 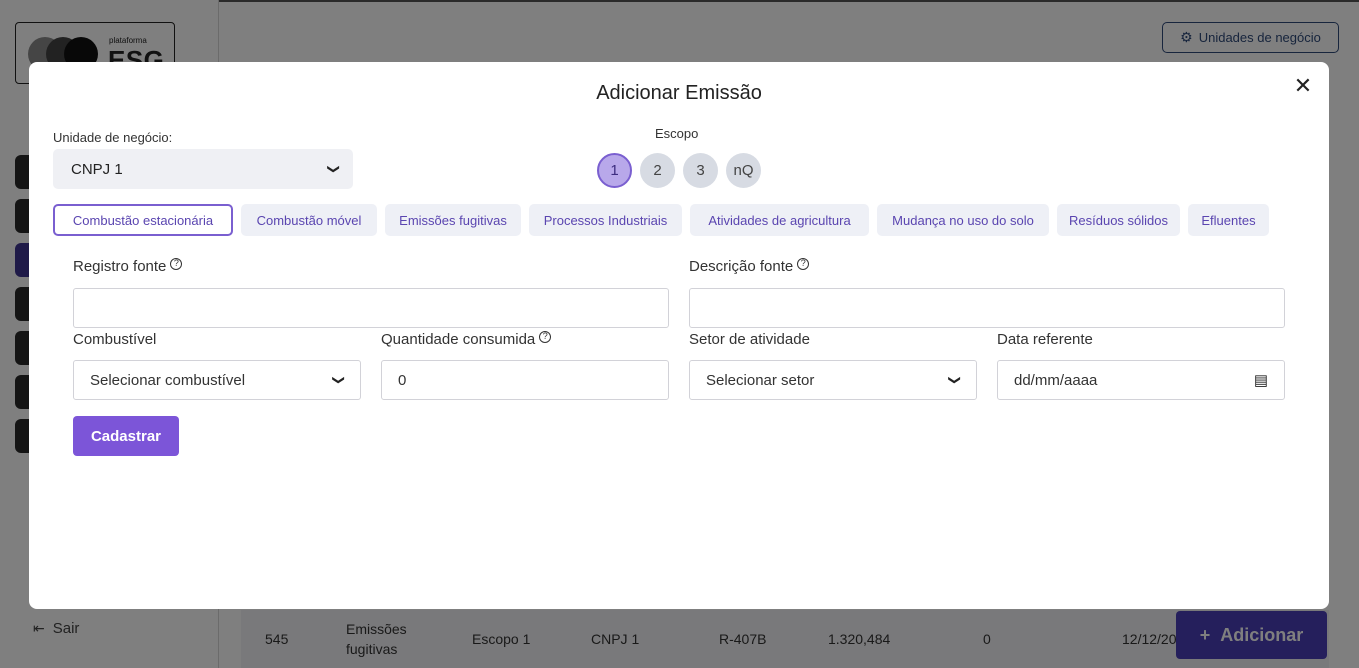 I want to click on business-unit-label: Unidade de negócio:, so click(x=113, y=137).